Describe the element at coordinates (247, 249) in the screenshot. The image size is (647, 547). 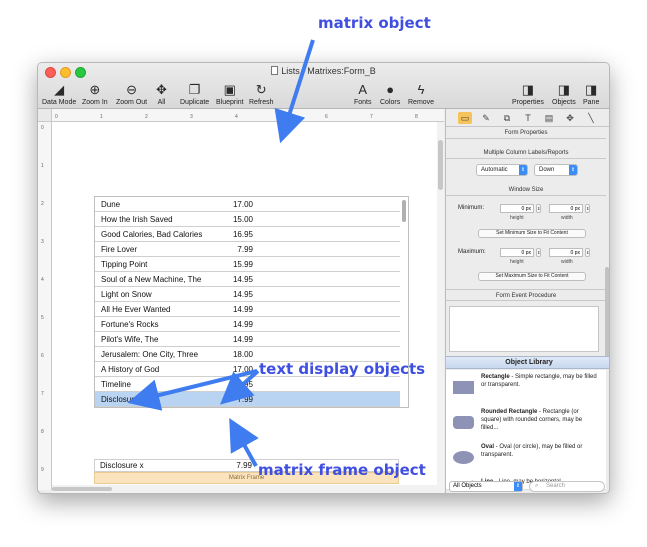
I see `matrix-row: Fire Lover 7.99` at that location.